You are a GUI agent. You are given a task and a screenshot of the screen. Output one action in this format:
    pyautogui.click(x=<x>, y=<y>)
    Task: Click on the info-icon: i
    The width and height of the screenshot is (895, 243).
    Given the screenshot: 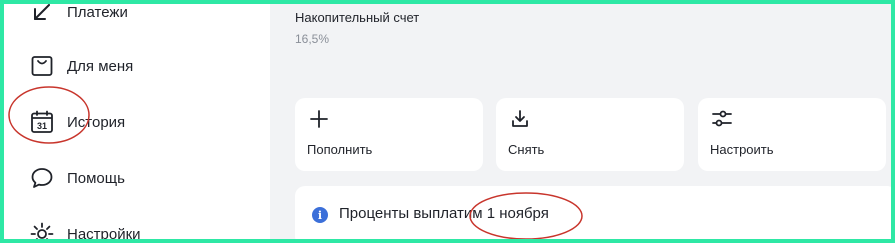 What is the action you would take?
    pyautogui.click(x=320, y=215)
    